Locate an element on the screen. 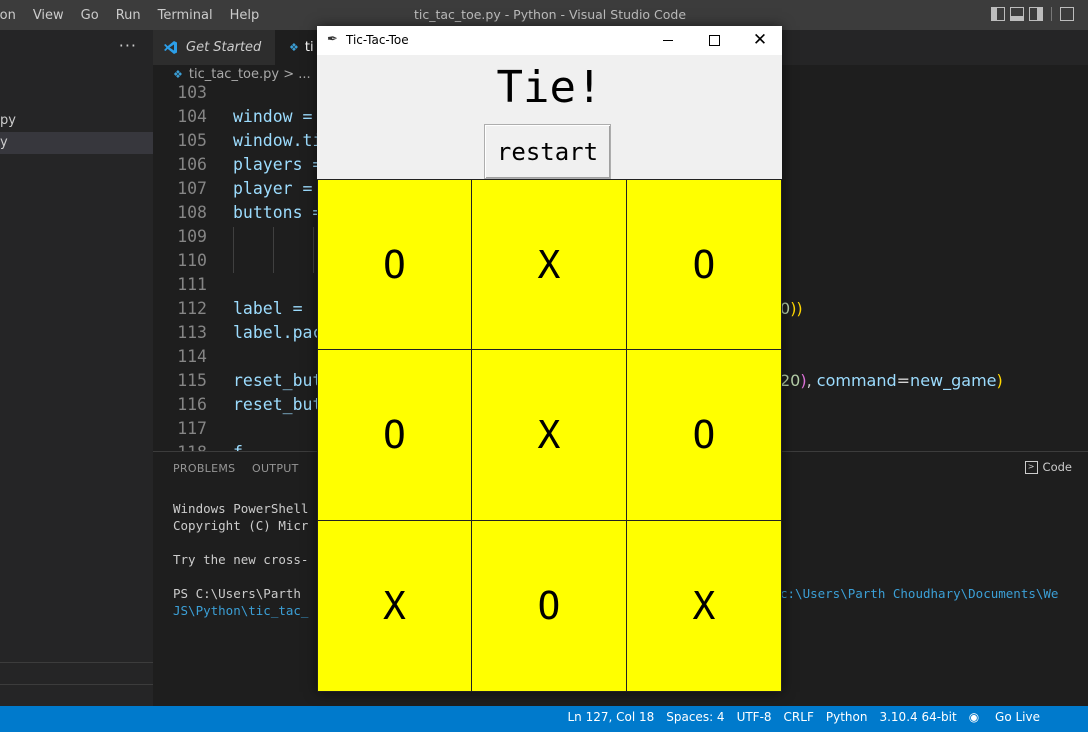  board-cell-r1c3: O is located at coordinates (704, 264).